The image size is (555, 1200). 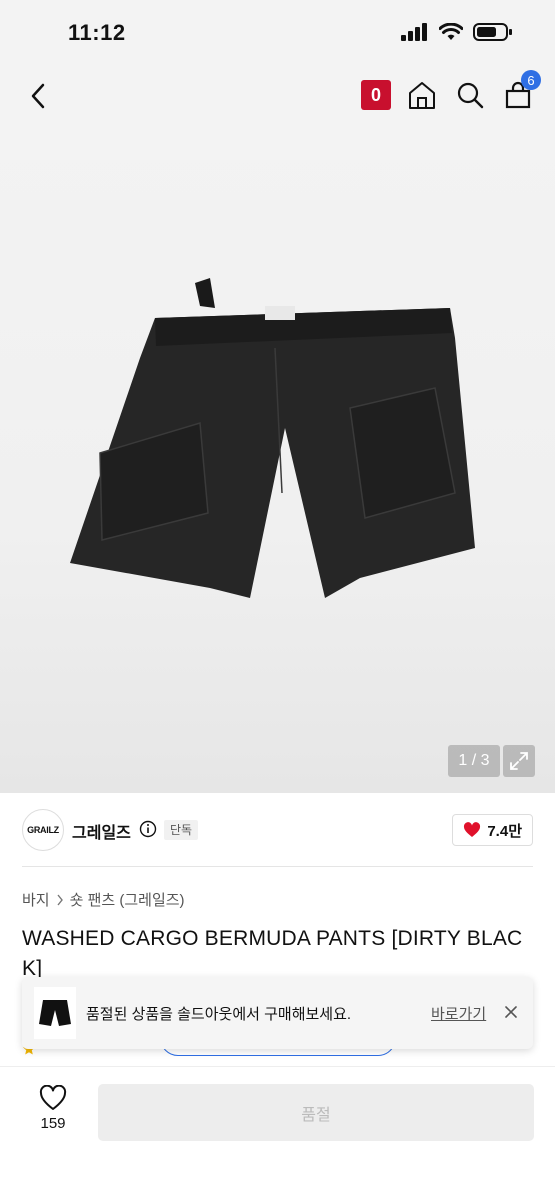 I want to click on soldout-toast: 품절된 상품을 솔드아웃에서 구매해보세요. 바로가기, so click(x=277, y=1013).